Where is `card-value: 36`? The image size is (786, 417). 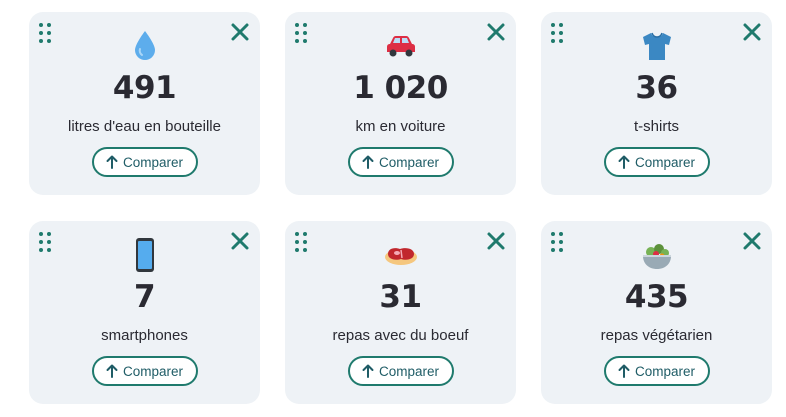 card-value: 36 is located at coordinates (656, 88).